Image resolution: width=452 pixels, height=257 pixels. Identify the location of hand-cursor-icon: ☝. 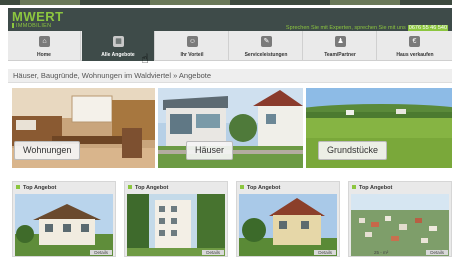
(145, 58).